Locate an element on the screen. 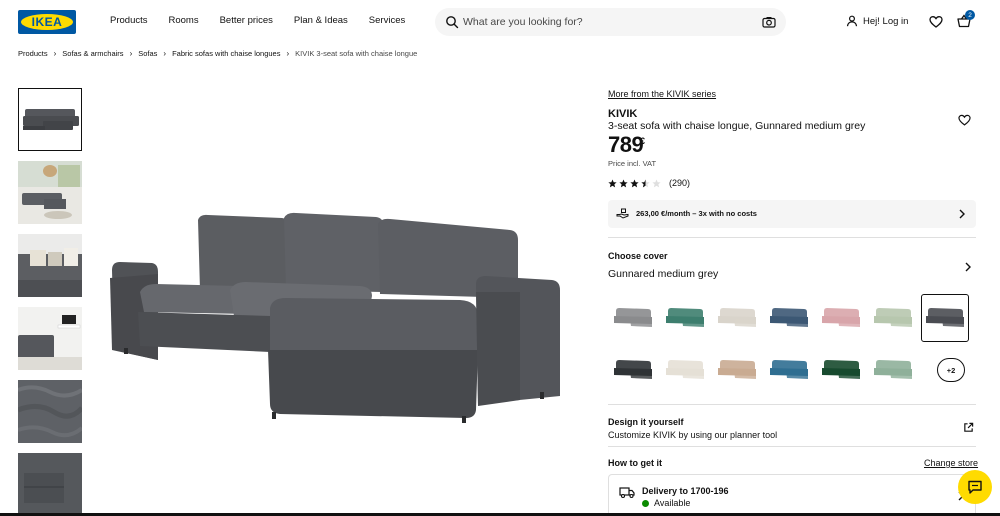 The width and height of the screenshot is (1000, 516). payment-offer: 263,00 €/month – 3x with no costs is located at coordinates (792, 214).